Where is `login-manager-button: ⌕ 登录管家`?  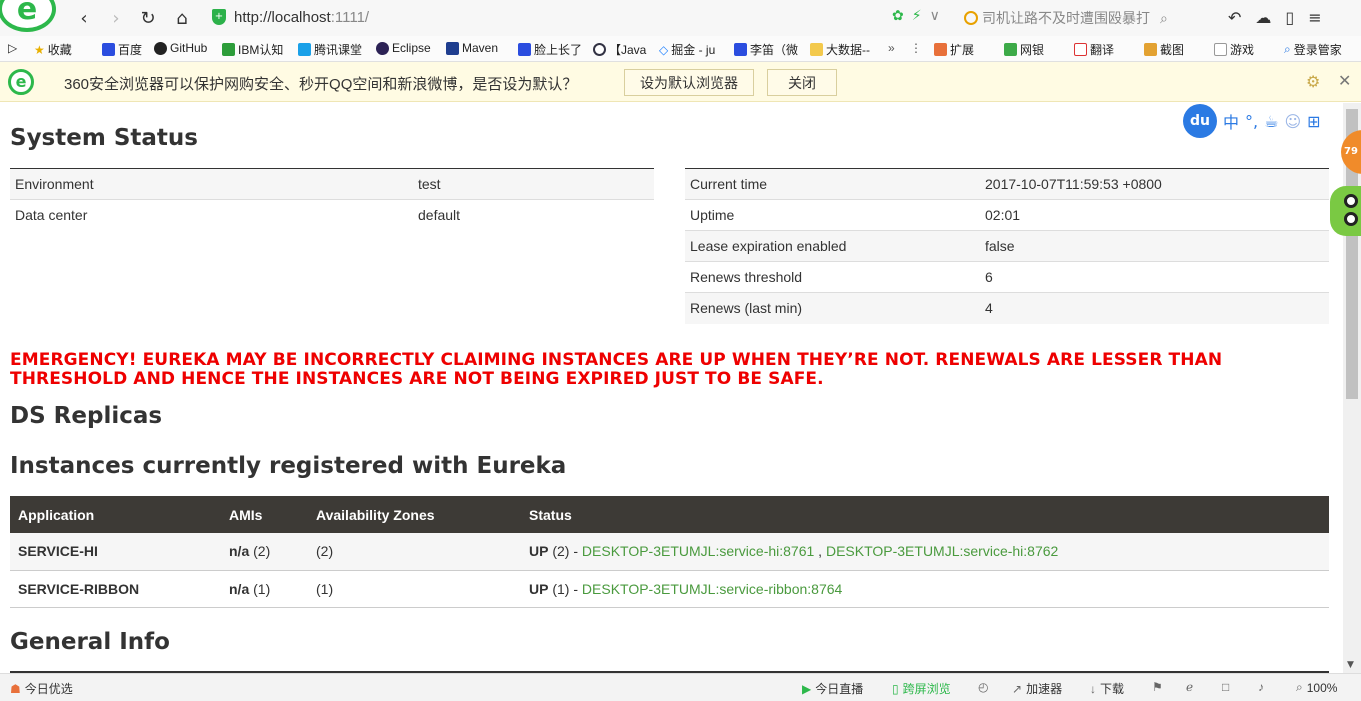
login-manager-button: ⌕ 登录管家 is located at coordinates (1313, 49).